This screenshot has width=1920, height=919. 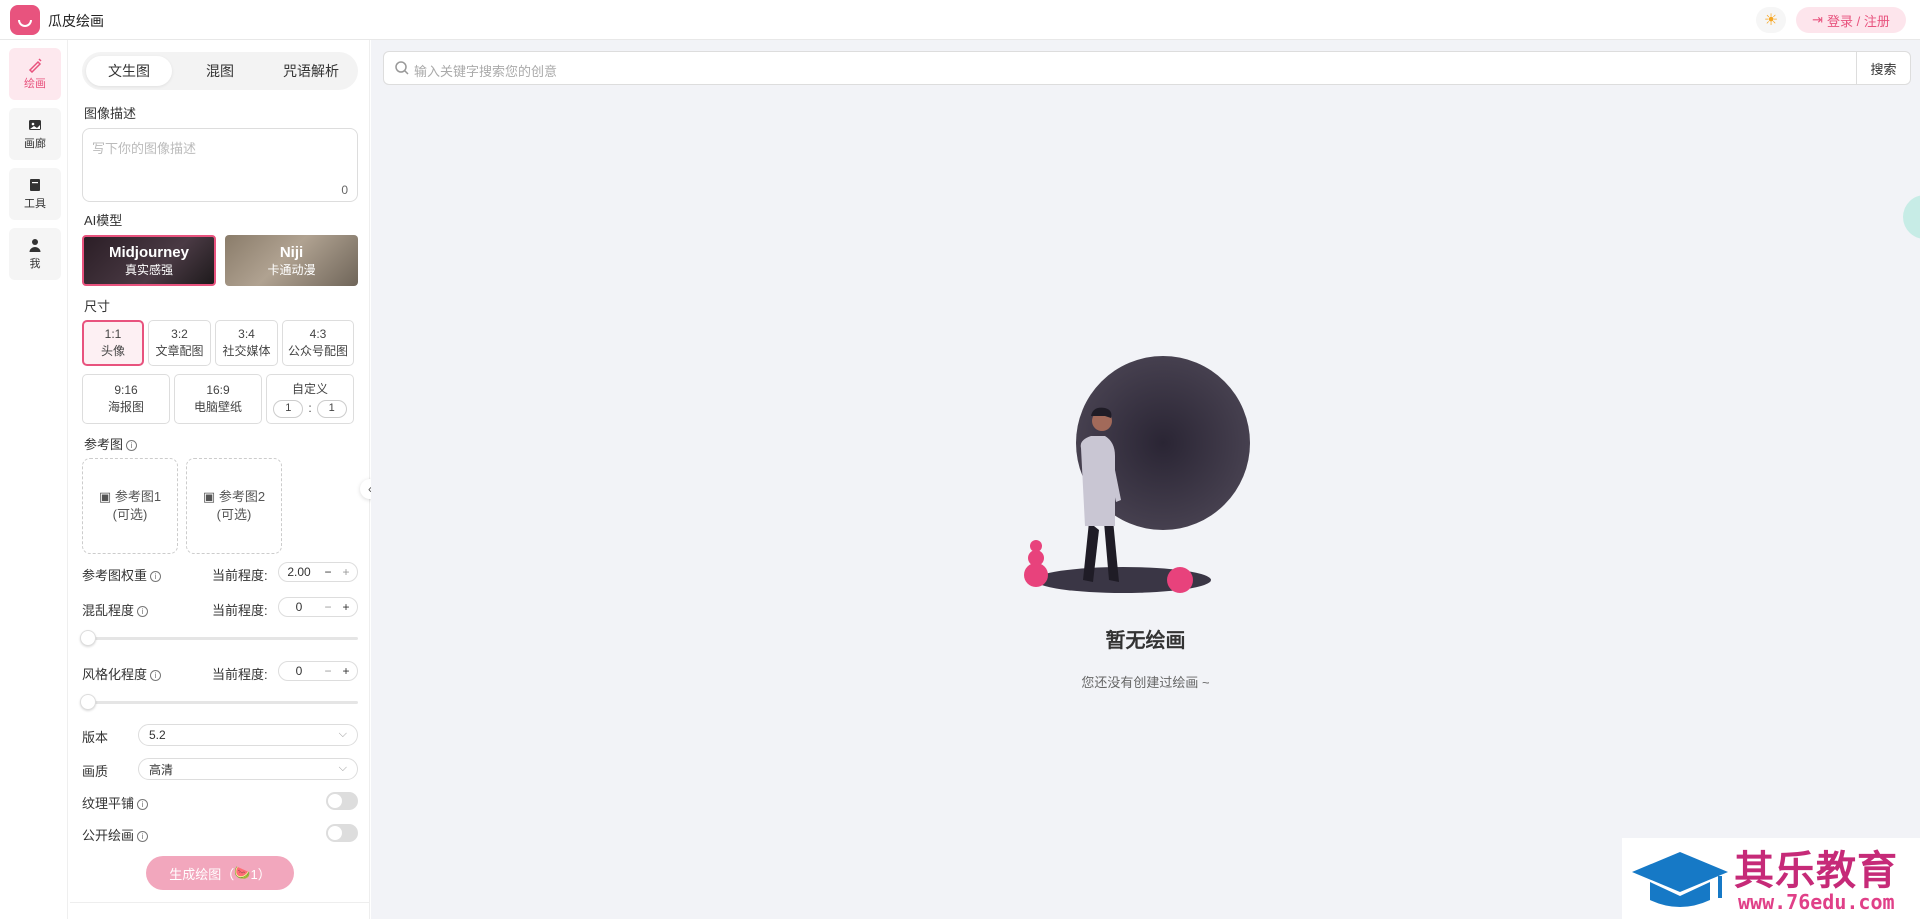 What do you see at coordinates (161, 769) in the screenshot?
I see `quality-value: 高清` at bounding box center [161, 769].